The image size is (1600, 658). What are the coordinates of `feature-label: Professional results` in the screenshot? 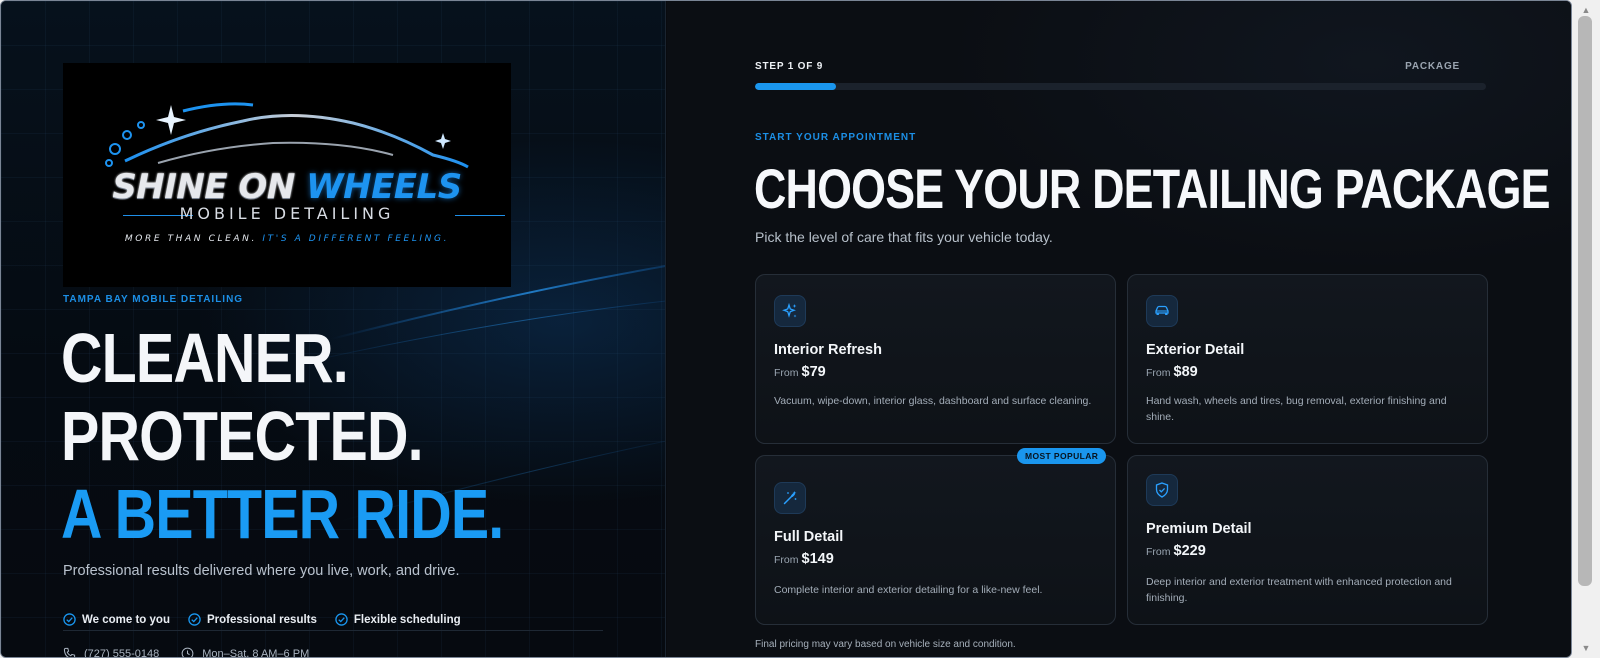 It's located at (261, 619).